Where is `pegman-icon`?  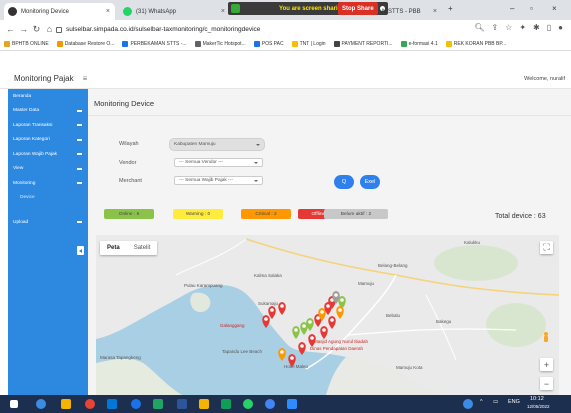
pegman-icon is located at coordinates (546, 338).